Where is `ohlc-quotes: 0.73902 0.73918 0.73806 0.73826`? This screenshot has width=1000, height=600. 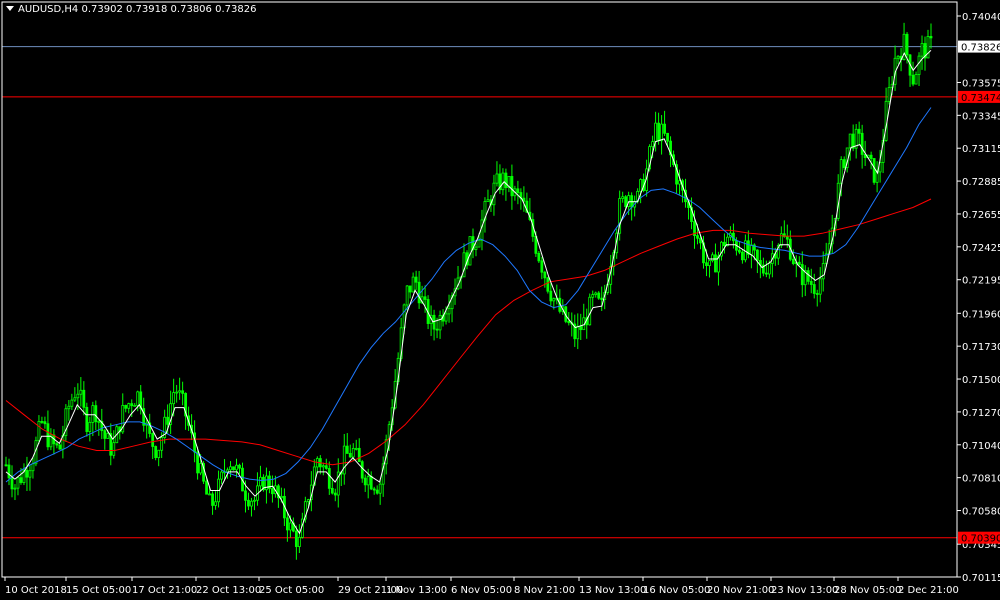 ohlc-quotes: 0.73902 0.73918 0.73806 0.73826 is located at coordinates (169, 9).